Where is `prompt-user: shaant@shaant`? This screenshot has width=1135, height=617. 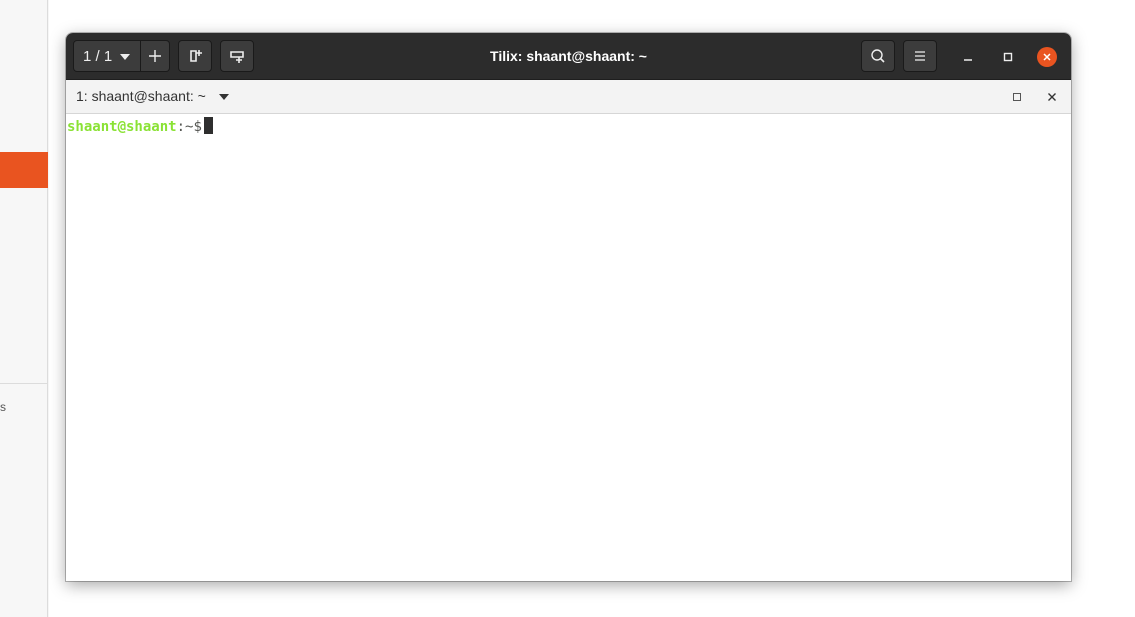
prompt-user: shaant@shaant is located at coordinates (122, 127).